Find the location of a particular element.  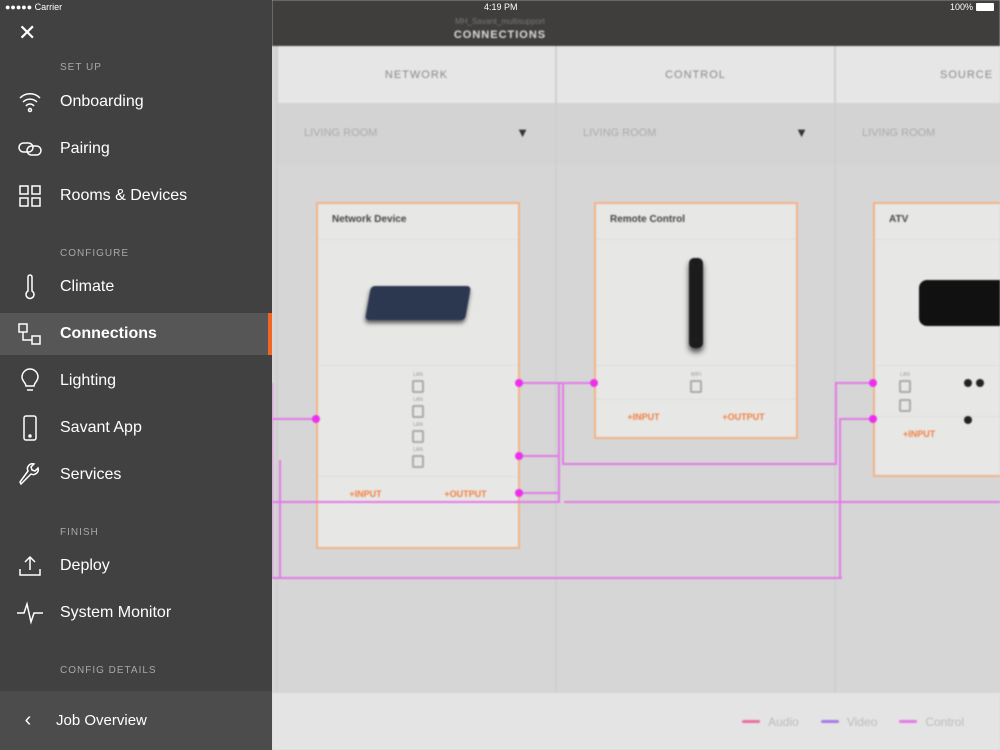

sidebar-item-deploy: Deploy is located at coordinates (136, 566).